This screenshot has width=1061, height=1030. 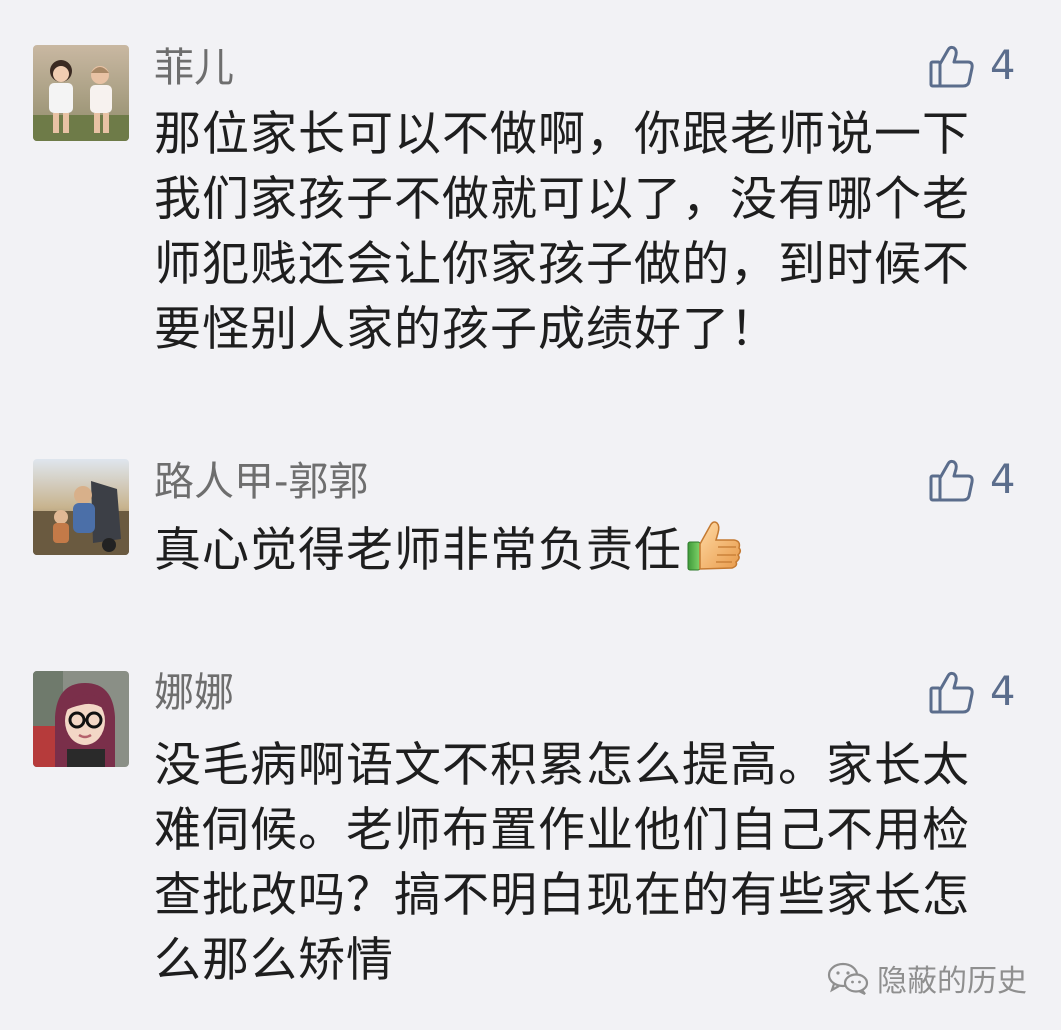 What do you see at coordinates (418, 550) in the screenshot?
I see `comment-text-content: 真心觉得老师非常负责任` at bounding box center [418, 550].